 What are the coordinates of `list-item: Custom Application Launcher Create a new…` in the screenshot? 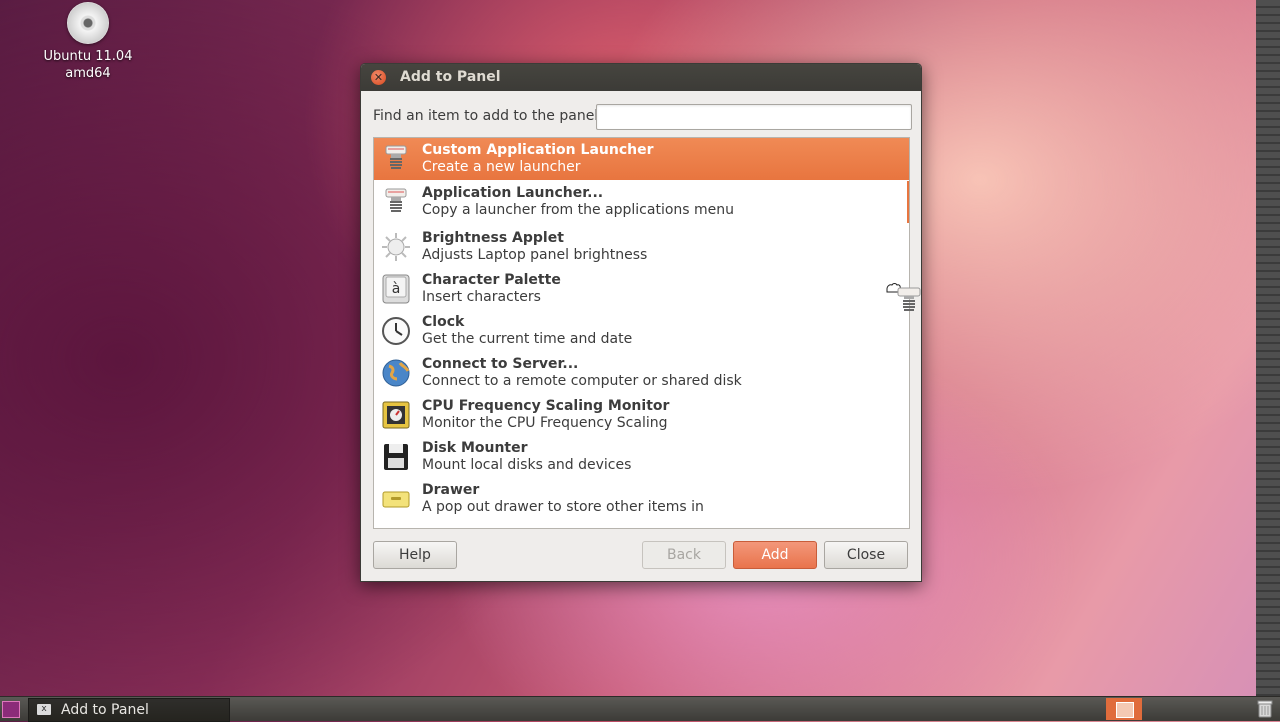 It's located at (641, 159).